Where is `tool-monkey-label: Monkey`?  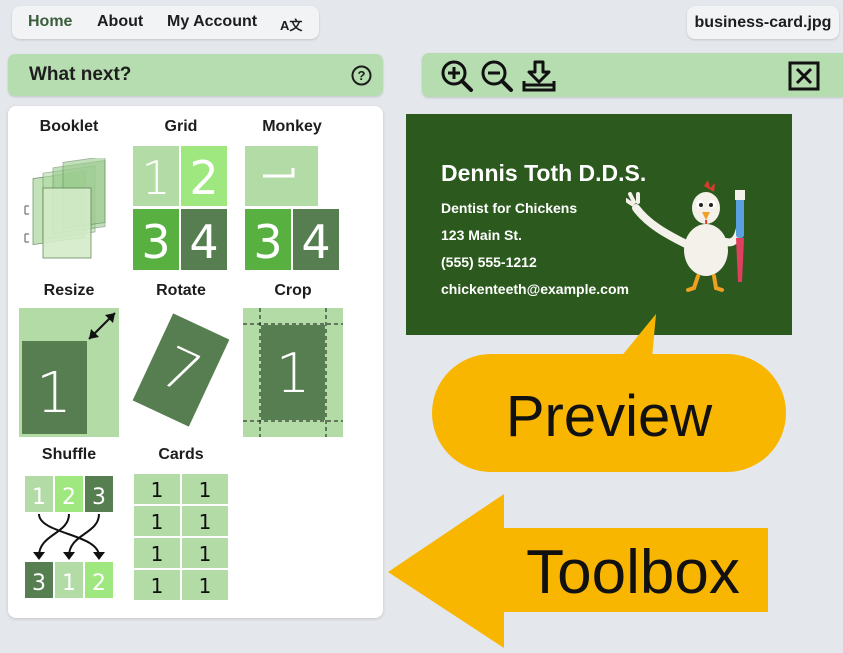
tool-monkey-label: Monkey is located at coordinates (292, 126).